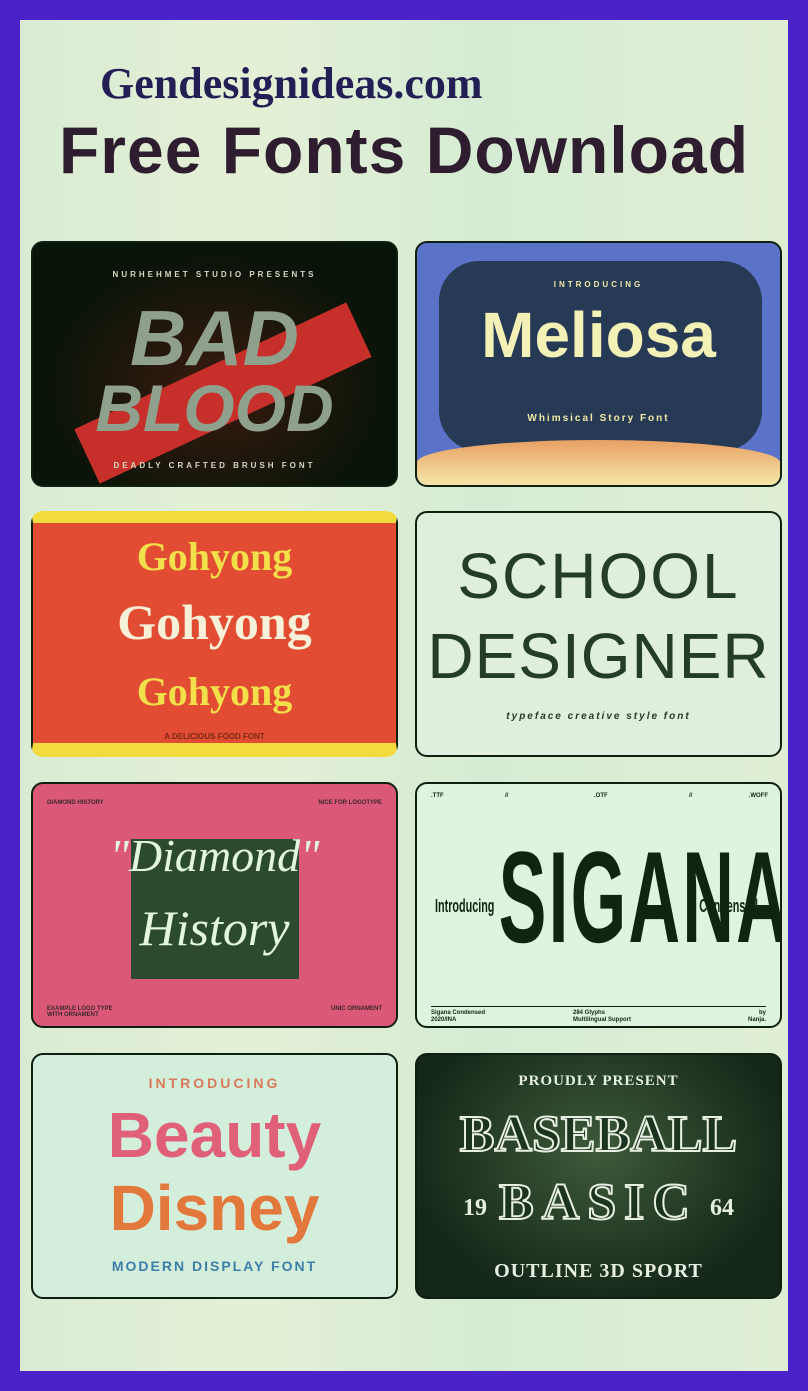 This screenshot has width=808, height=1391. What do you see at coordinates (214, 928) in the screenshot?
I see `card-title-line2: History` at bounding box center [214, 928].